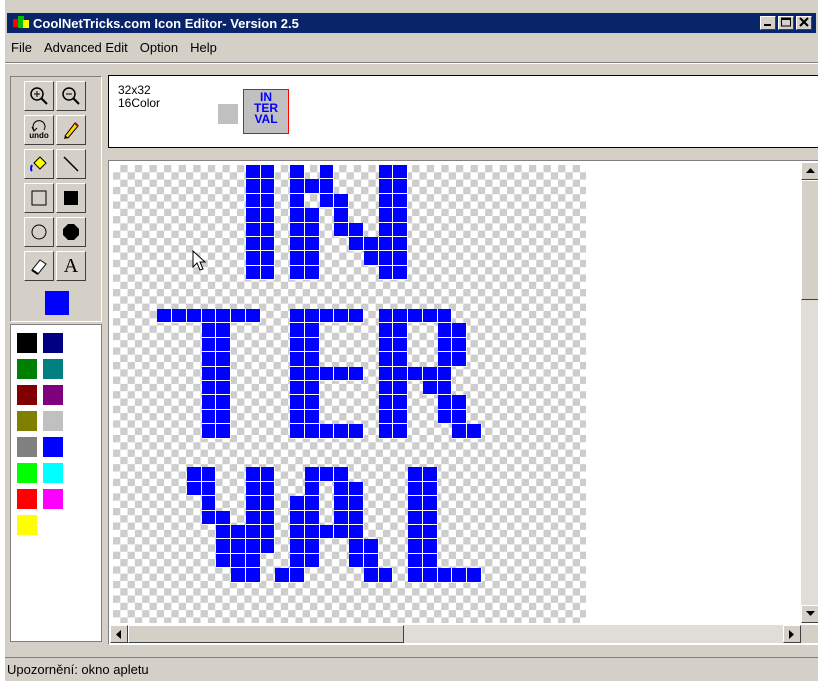 Image resolution: width=818 pixels, height=681 pixels. I want to click on scroll-down-button, so click(809, 614).